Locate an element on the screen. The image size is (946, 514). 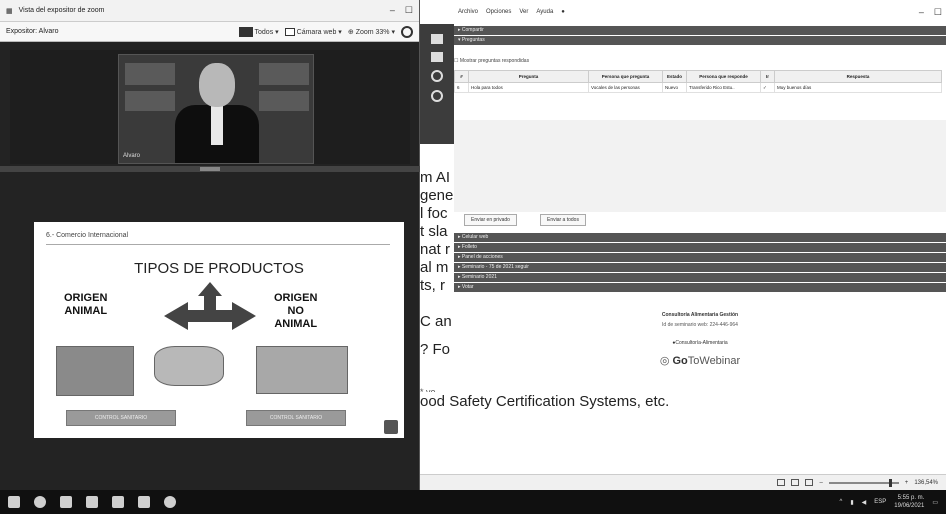
side-toolbar is located at coordinates (437, 84).